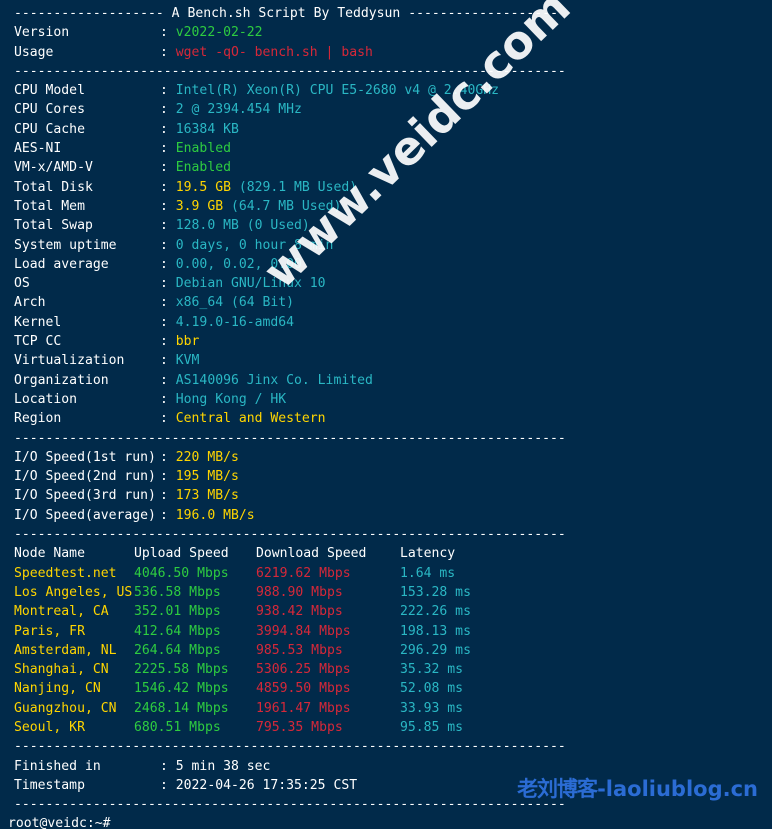 The height and width of the screenshot is (829, 772). Describe the element at coordinates (207, 129) in the screenshot. I see `system-info-value: 16384 KB` at that location.